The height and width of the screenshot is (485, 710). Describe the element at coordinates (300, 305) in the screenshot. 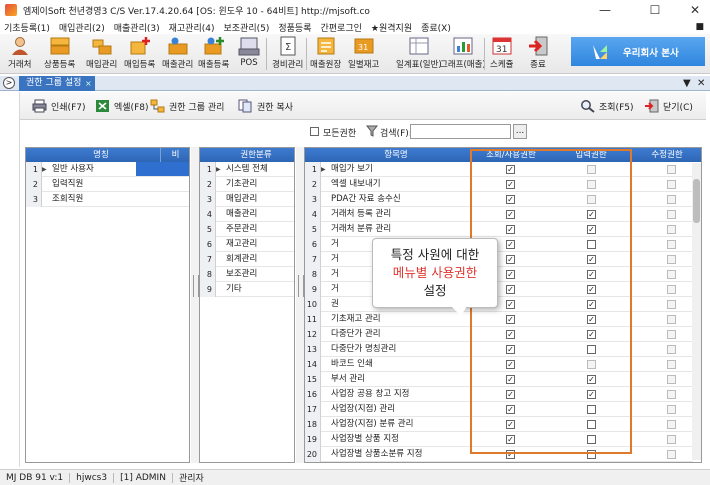

I see `right-splitter` at that location.